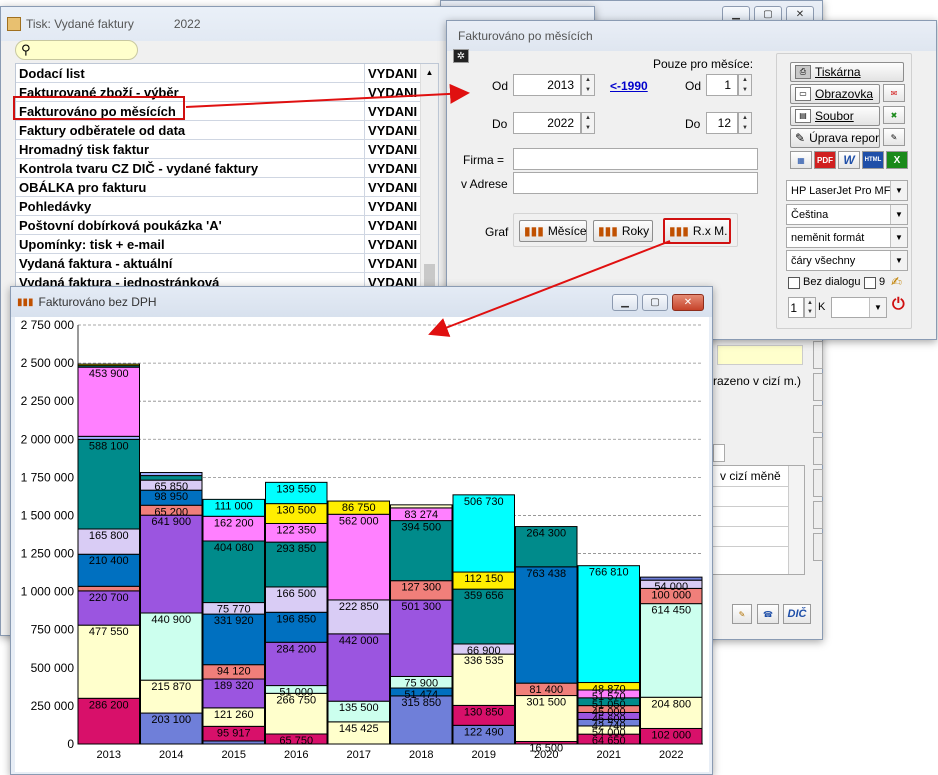 Image resolution: width=938 pixels, height=775 pixels. Describe the element at coordinates (796, 520) in the screenshot. I see `grid-scrollbar` at that location.